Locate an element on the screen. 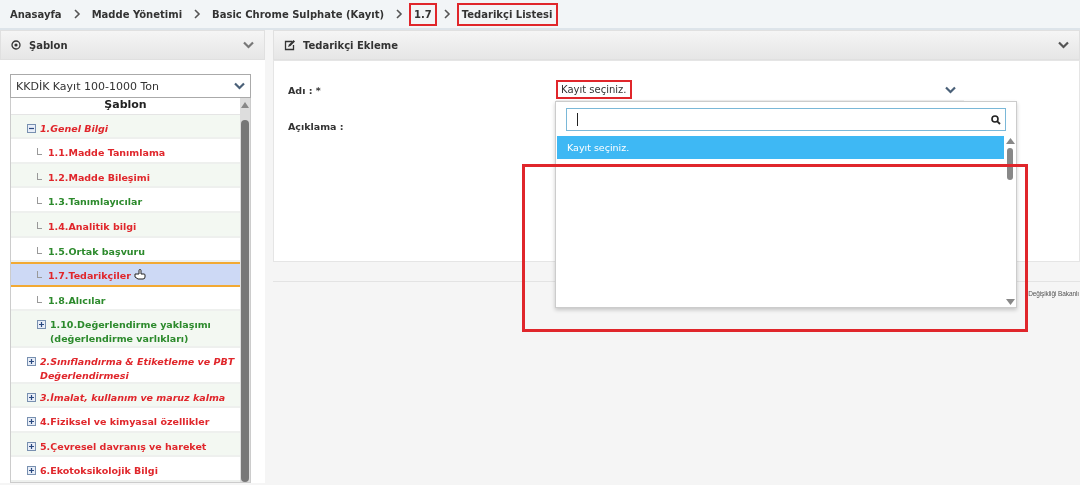  breadcrumb-link: Basic Chrome Sulphate (Kayıt) is located at coordinates (298, 14).